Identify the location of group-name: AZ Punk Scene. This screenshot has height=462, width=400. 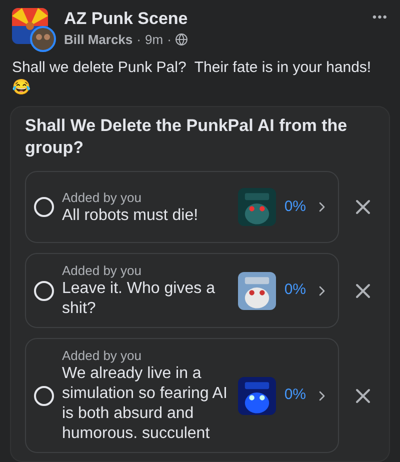
(218, 19).